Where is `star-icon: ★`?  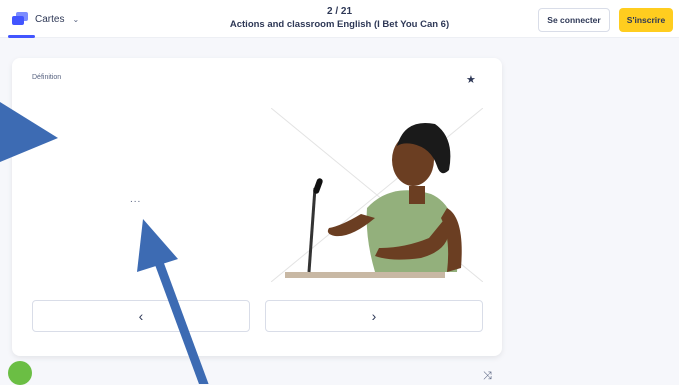 star-icon: ★ is located at coordinates (471, 79).